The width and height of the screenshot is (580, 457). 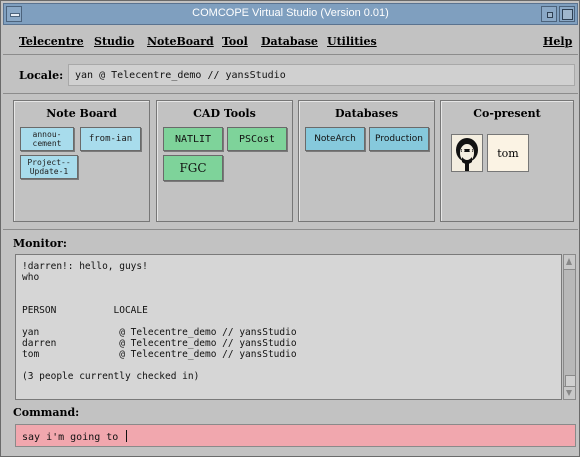 I want to click on db-production-button: Production, so click(x=399, y=139).